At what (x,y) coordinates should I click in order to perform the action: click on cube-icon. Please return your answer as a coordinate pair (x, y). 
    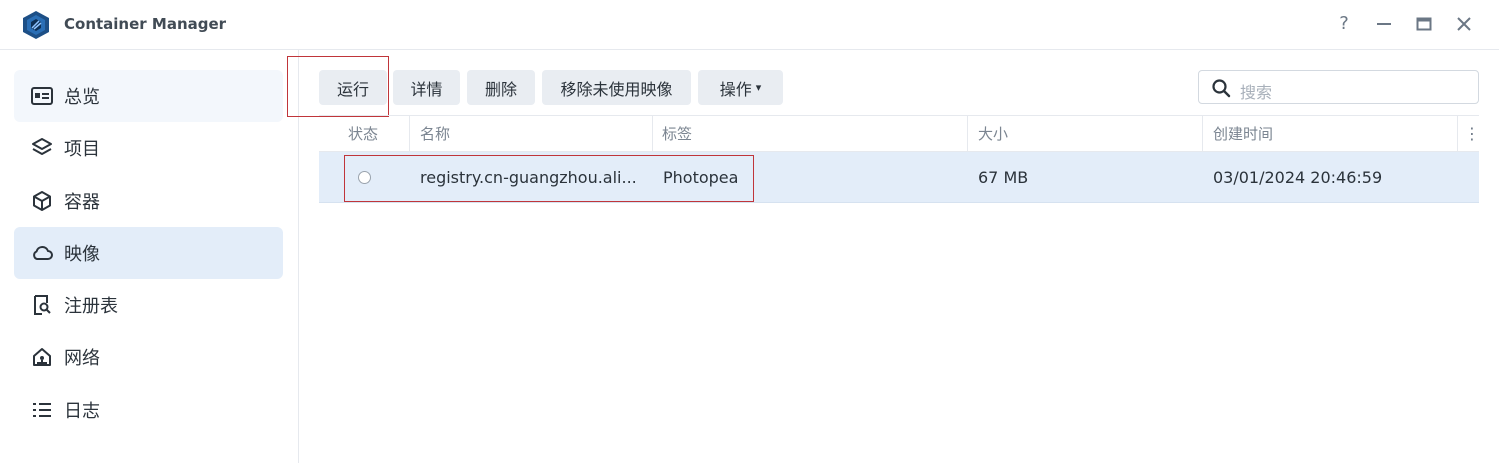
    Looking at the image, I should click on (42, 201).